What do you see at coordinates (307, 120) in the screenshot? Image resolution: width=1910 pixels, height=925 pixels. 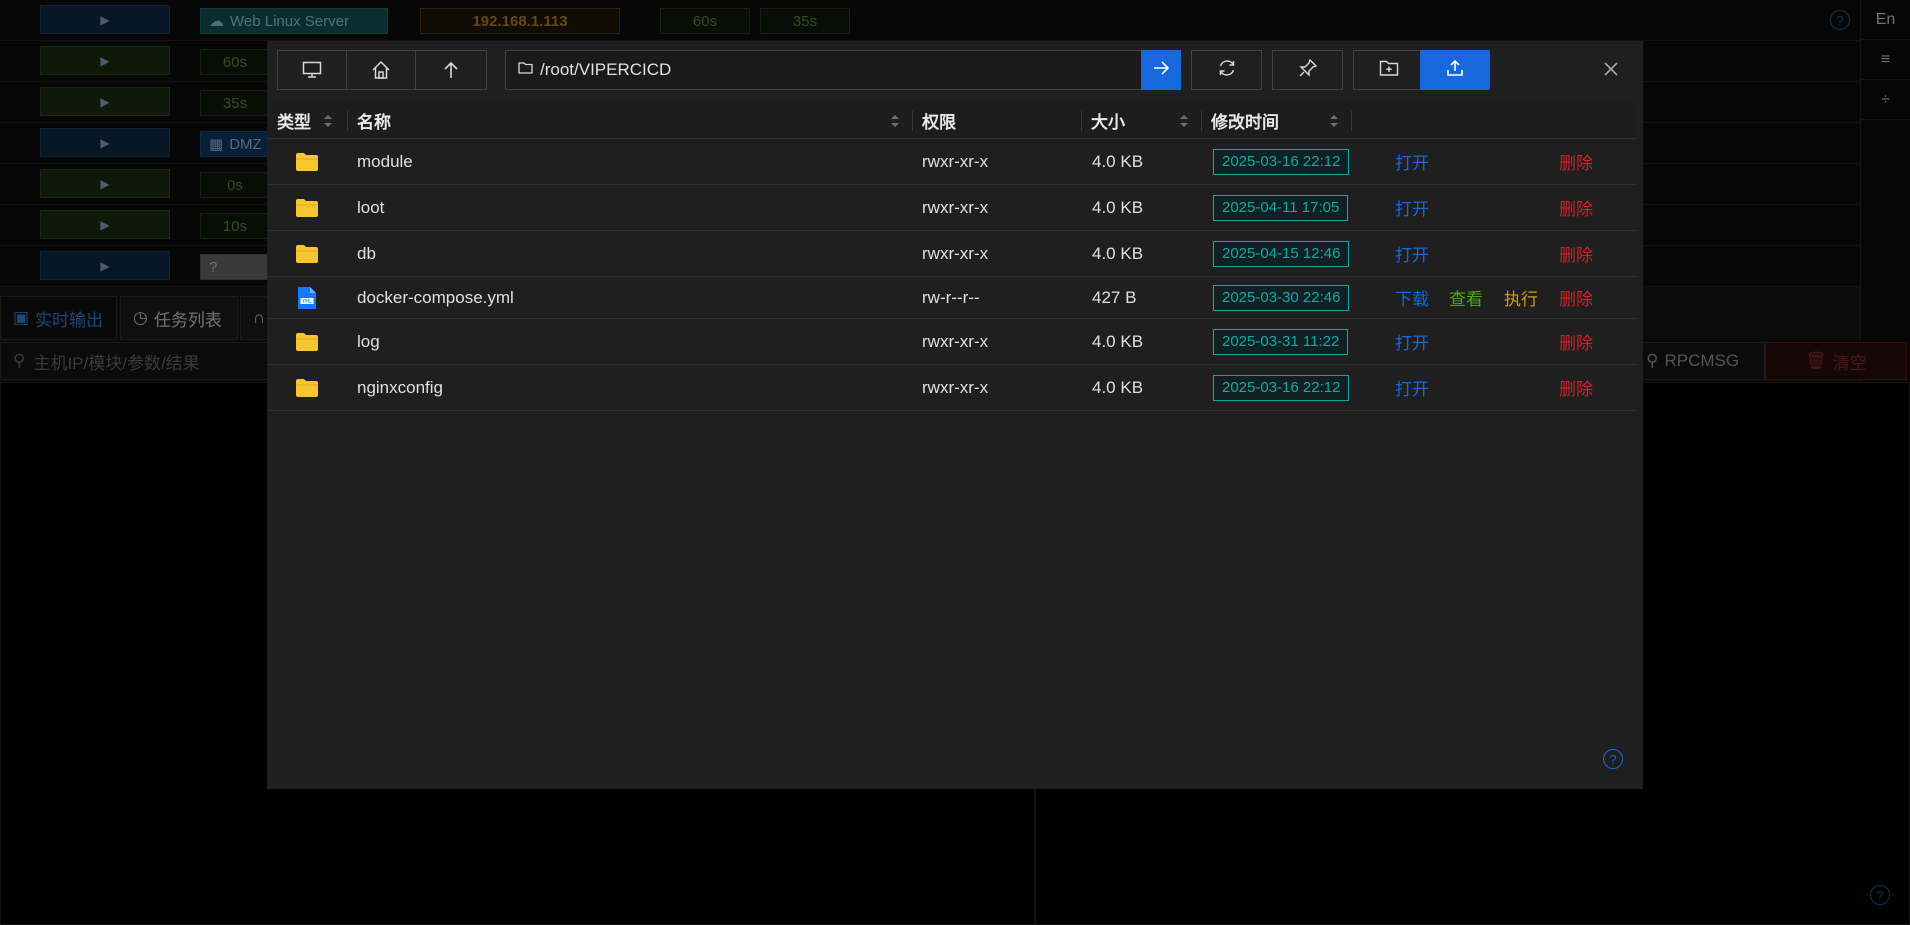 I see `column-header-type: 类型` at bounding box center [307, 120].